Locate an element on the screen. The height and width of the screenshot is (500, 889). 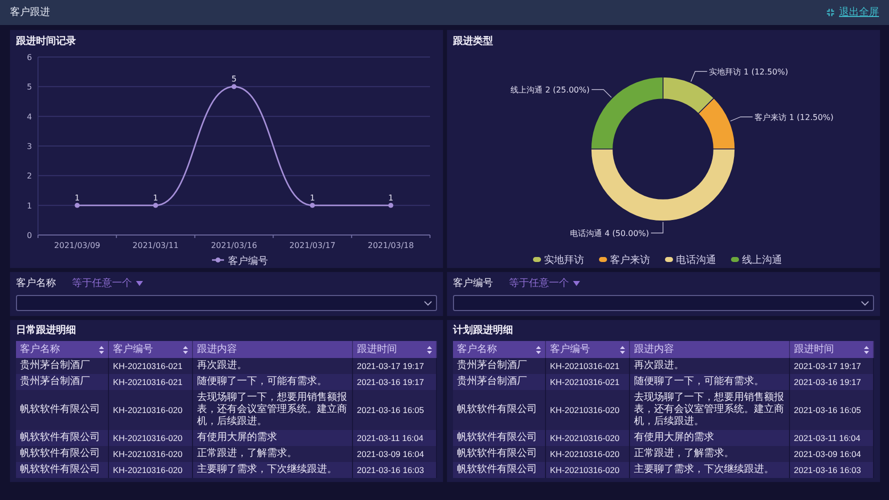
axis-label: 5 is located at coordinates (29, 87).